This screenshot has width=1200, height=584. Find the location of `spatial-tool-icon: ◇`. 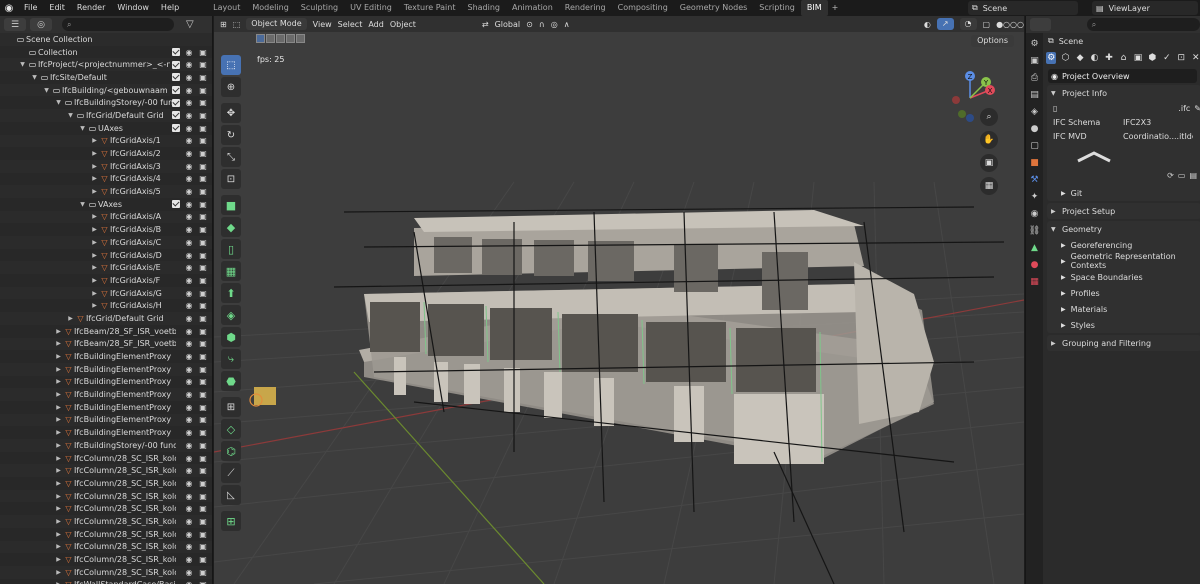

spatial-tool-icon: ◇ is located at coordinates (231, 429).